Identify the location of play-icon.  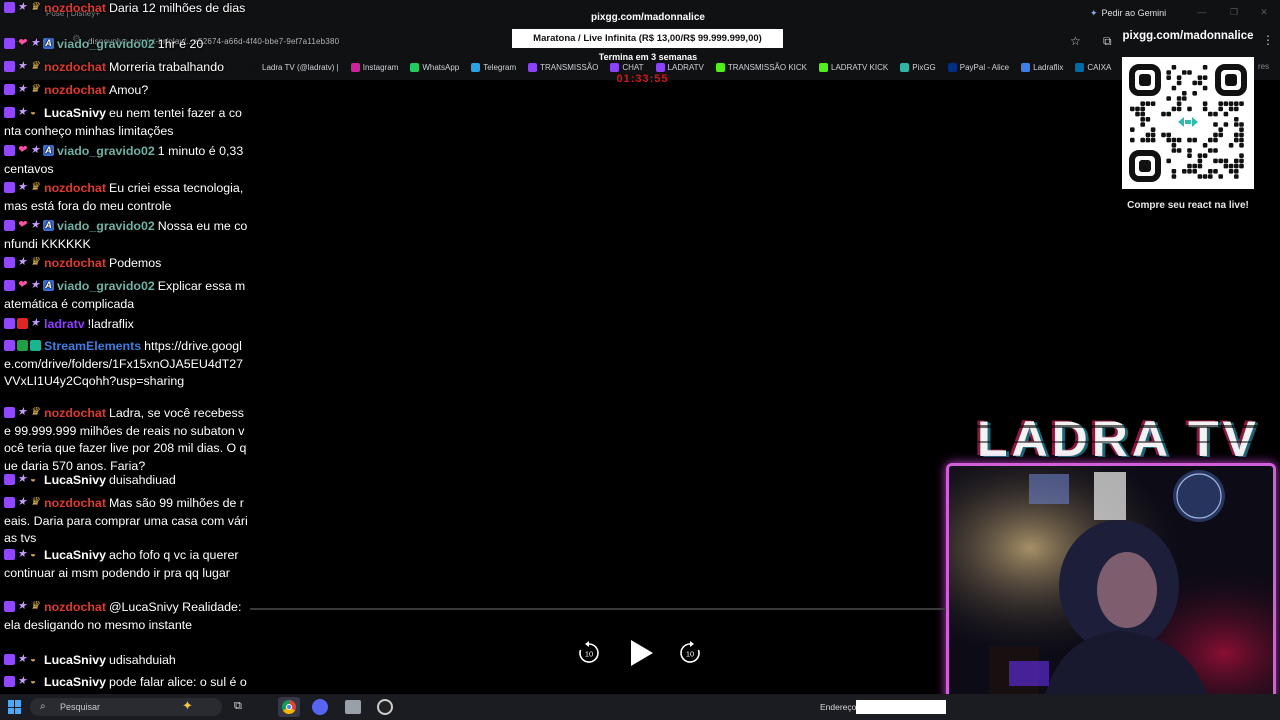
(641, 653).